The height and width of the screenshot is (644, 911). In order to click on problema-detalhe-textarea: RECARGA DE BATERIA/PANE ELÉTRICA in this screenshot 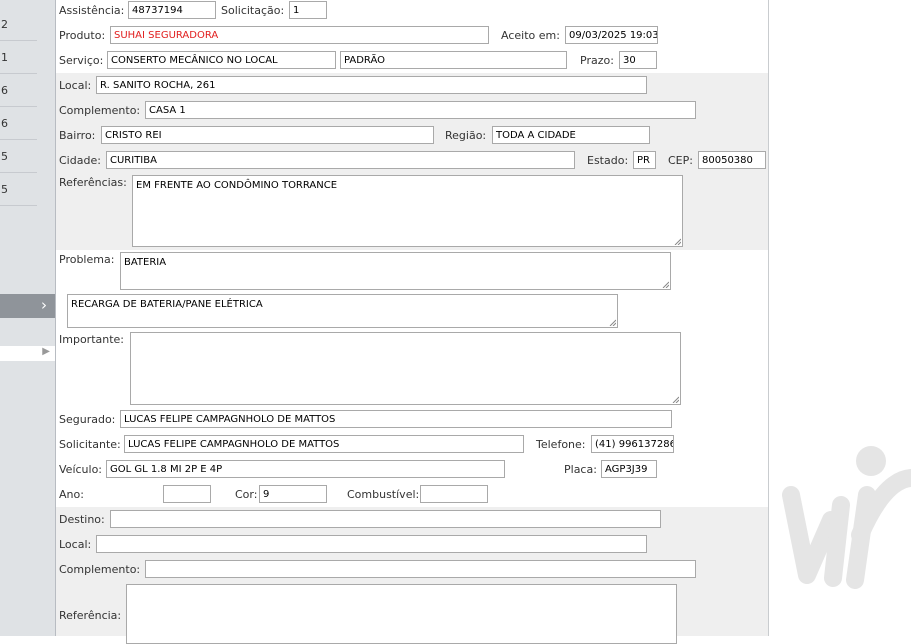, I will do `click(342, 311)`.